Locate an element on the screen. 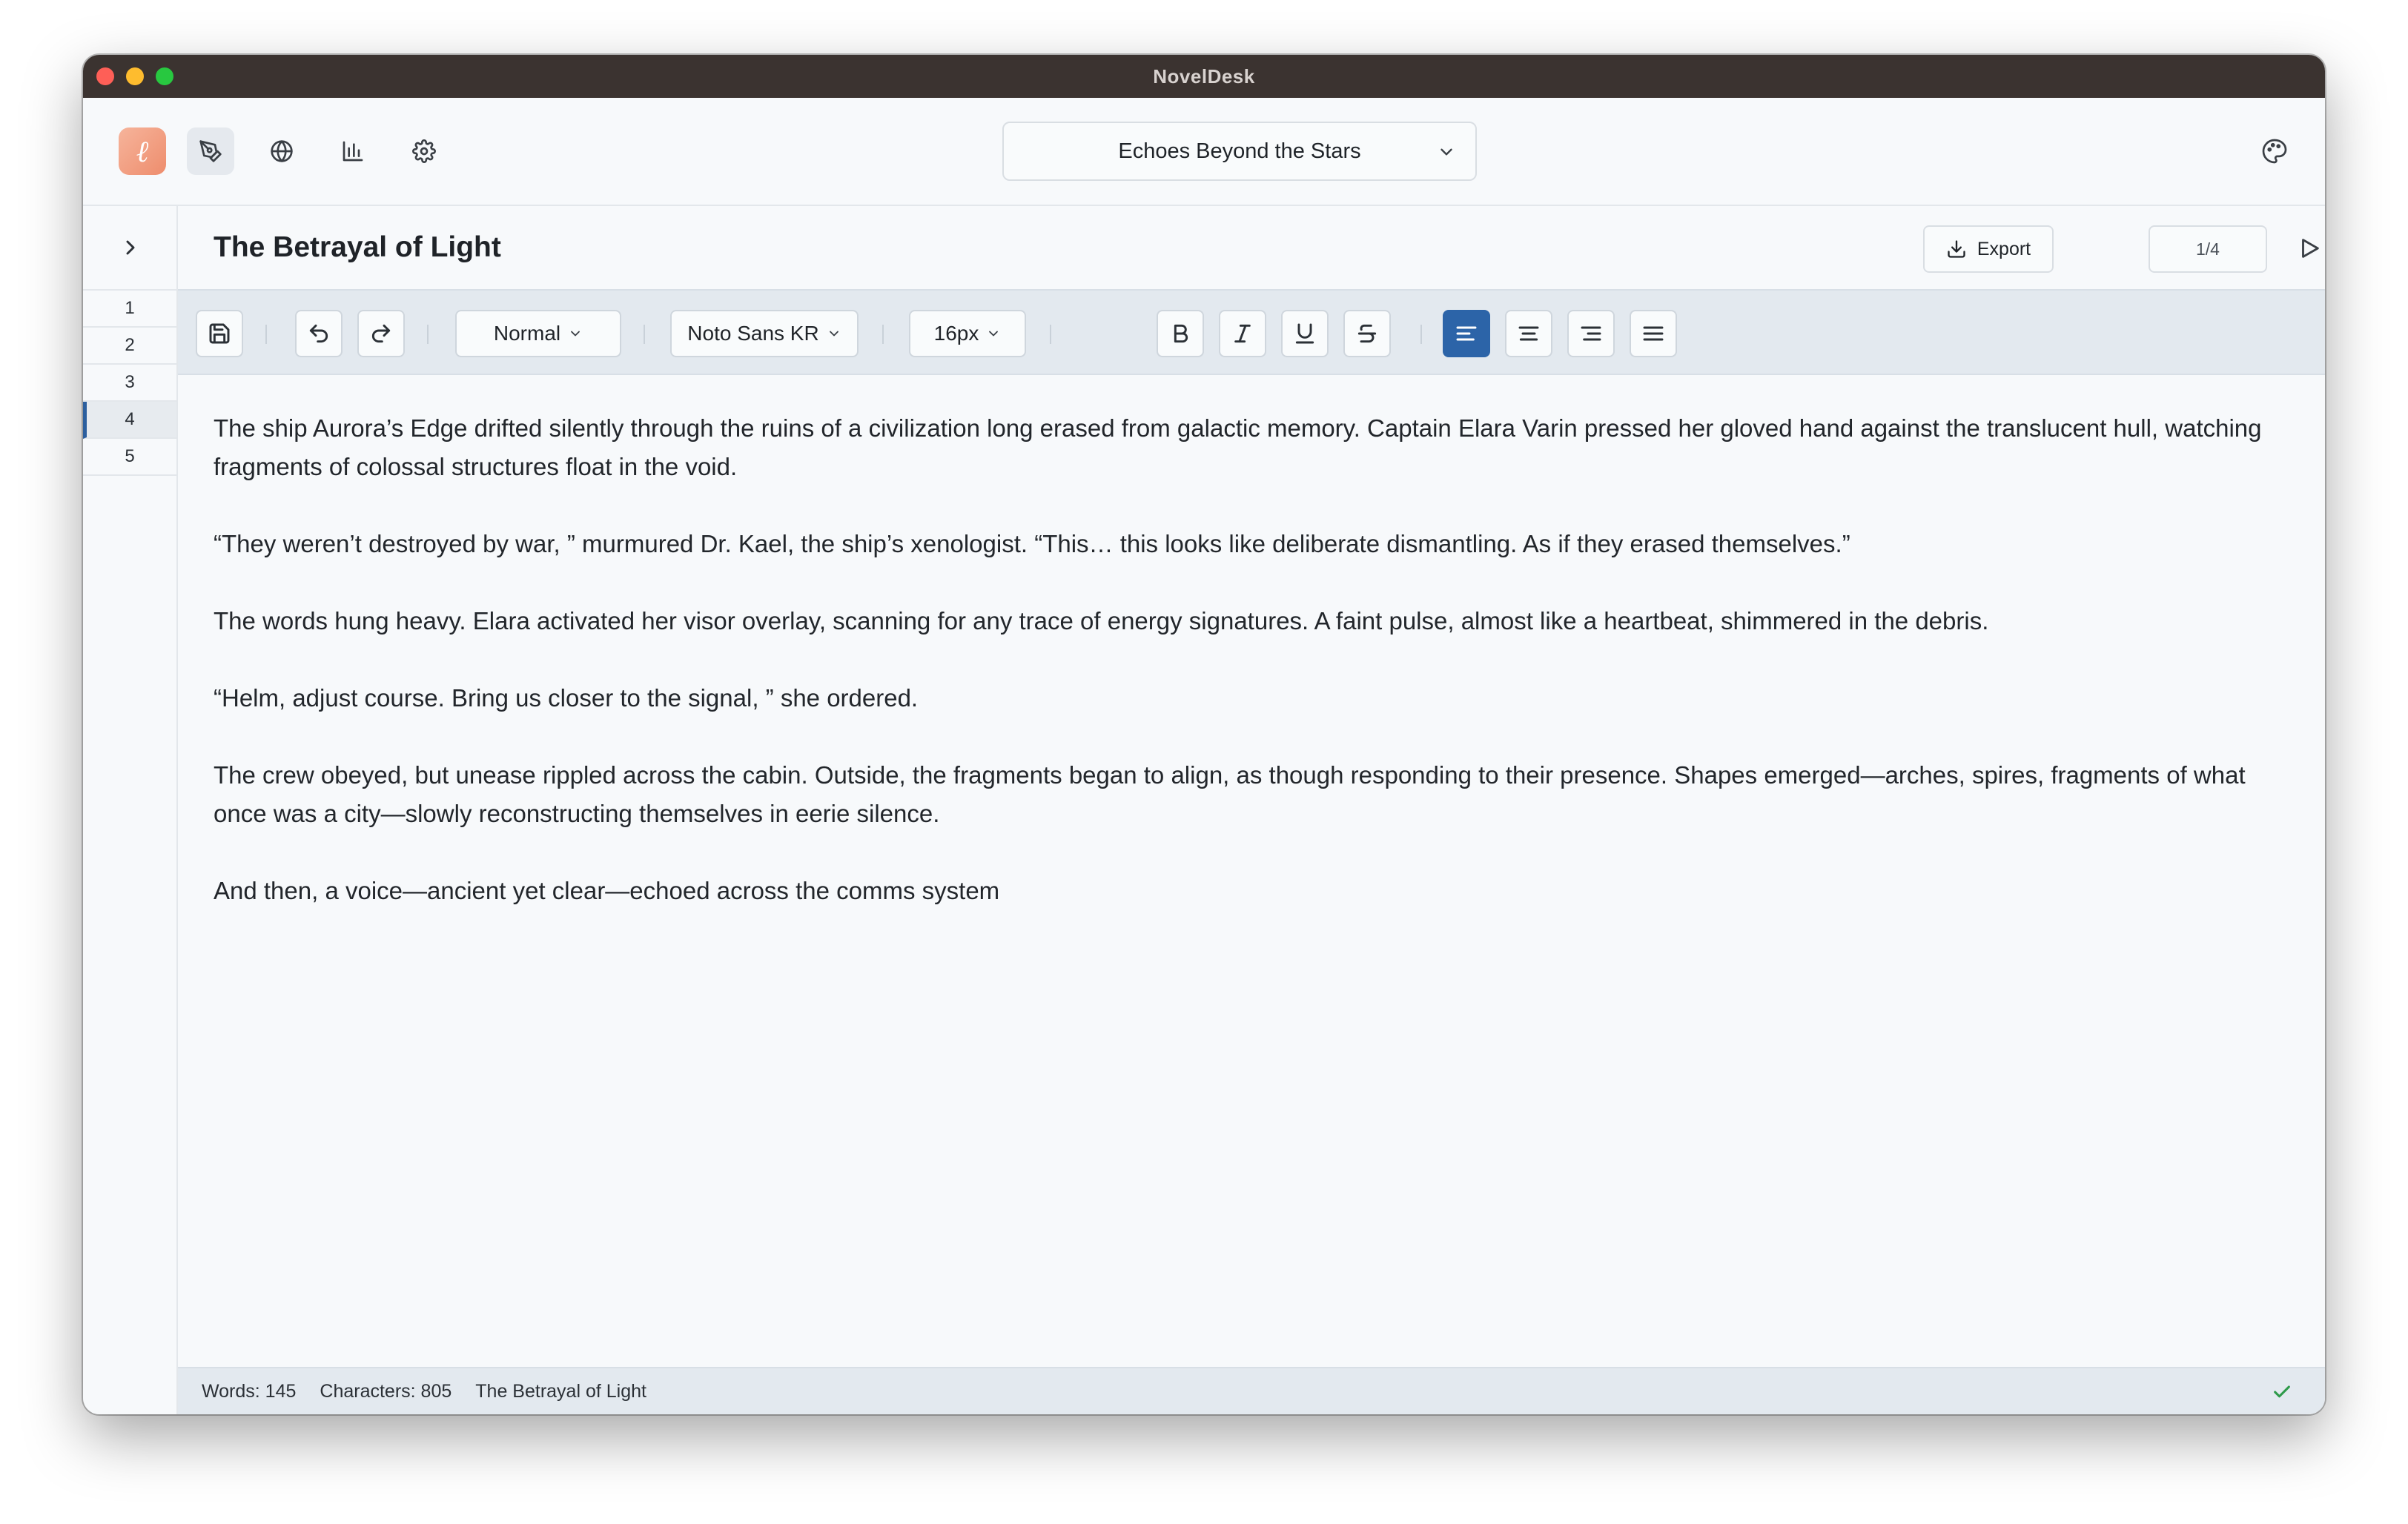  status-chapter-title: The Betrayal of Light is located at coordinates (560, 1391).